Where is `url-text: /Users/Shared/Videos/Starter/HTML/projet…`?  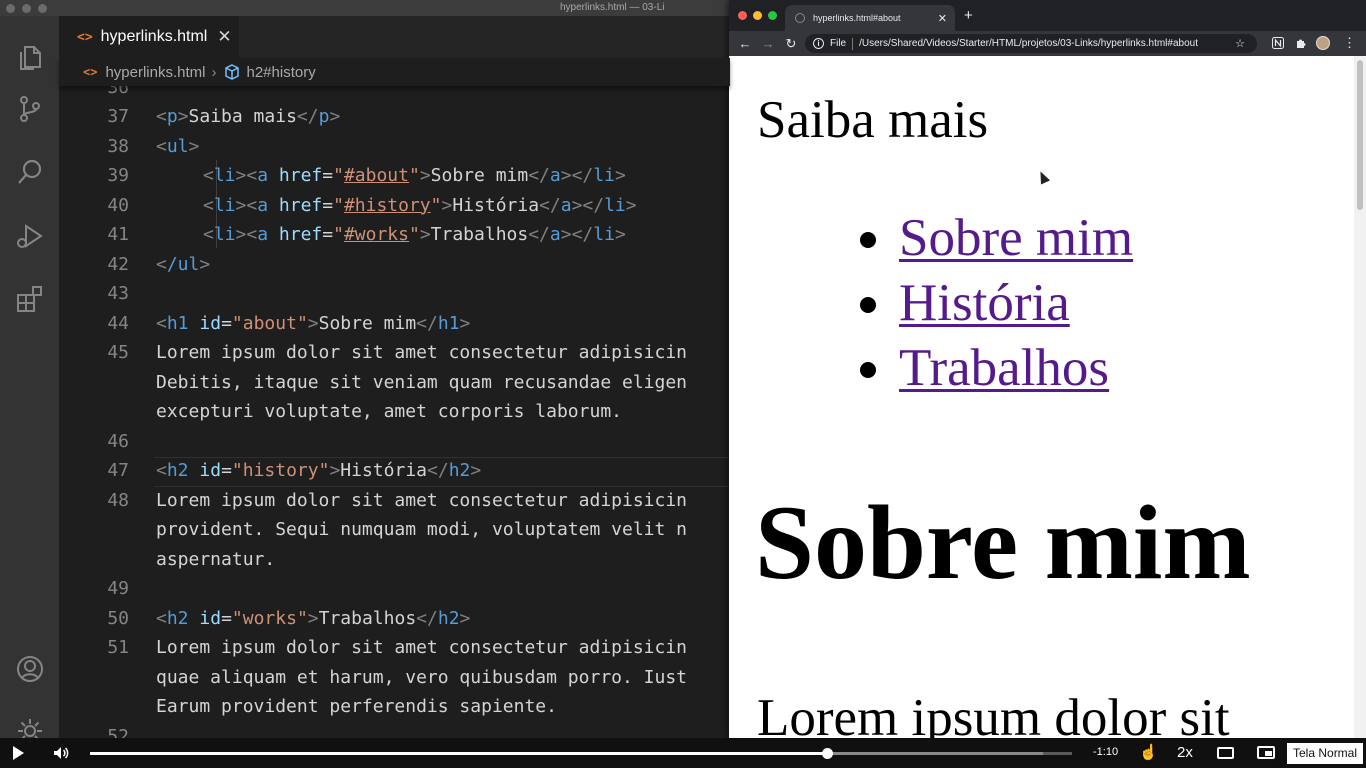
url-text: /Users/Shared/Videos/Starter/HTML/projet… is located at coordinates (1028, 43).